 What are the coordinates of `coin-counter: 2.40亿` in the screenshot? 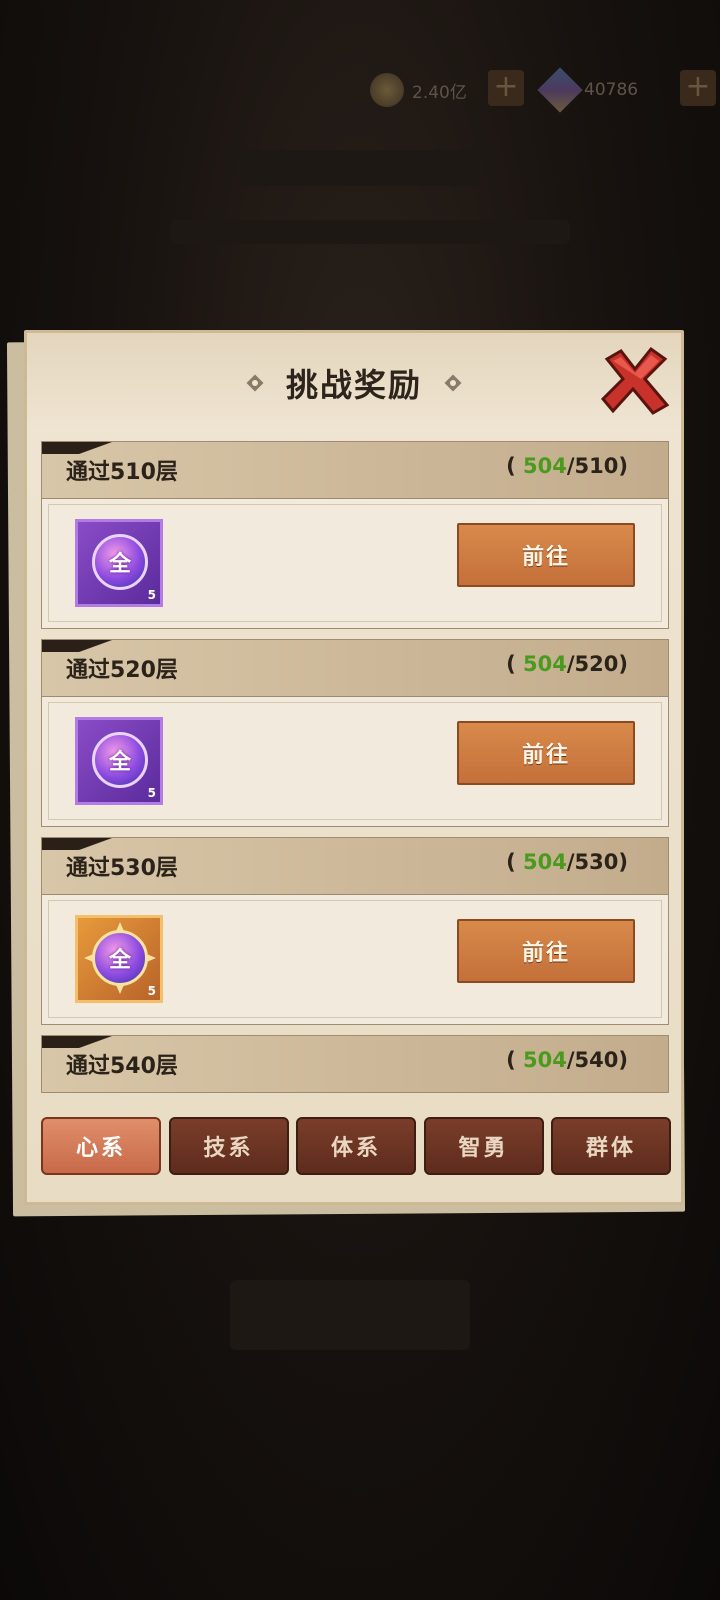 It's located at (418, 90).